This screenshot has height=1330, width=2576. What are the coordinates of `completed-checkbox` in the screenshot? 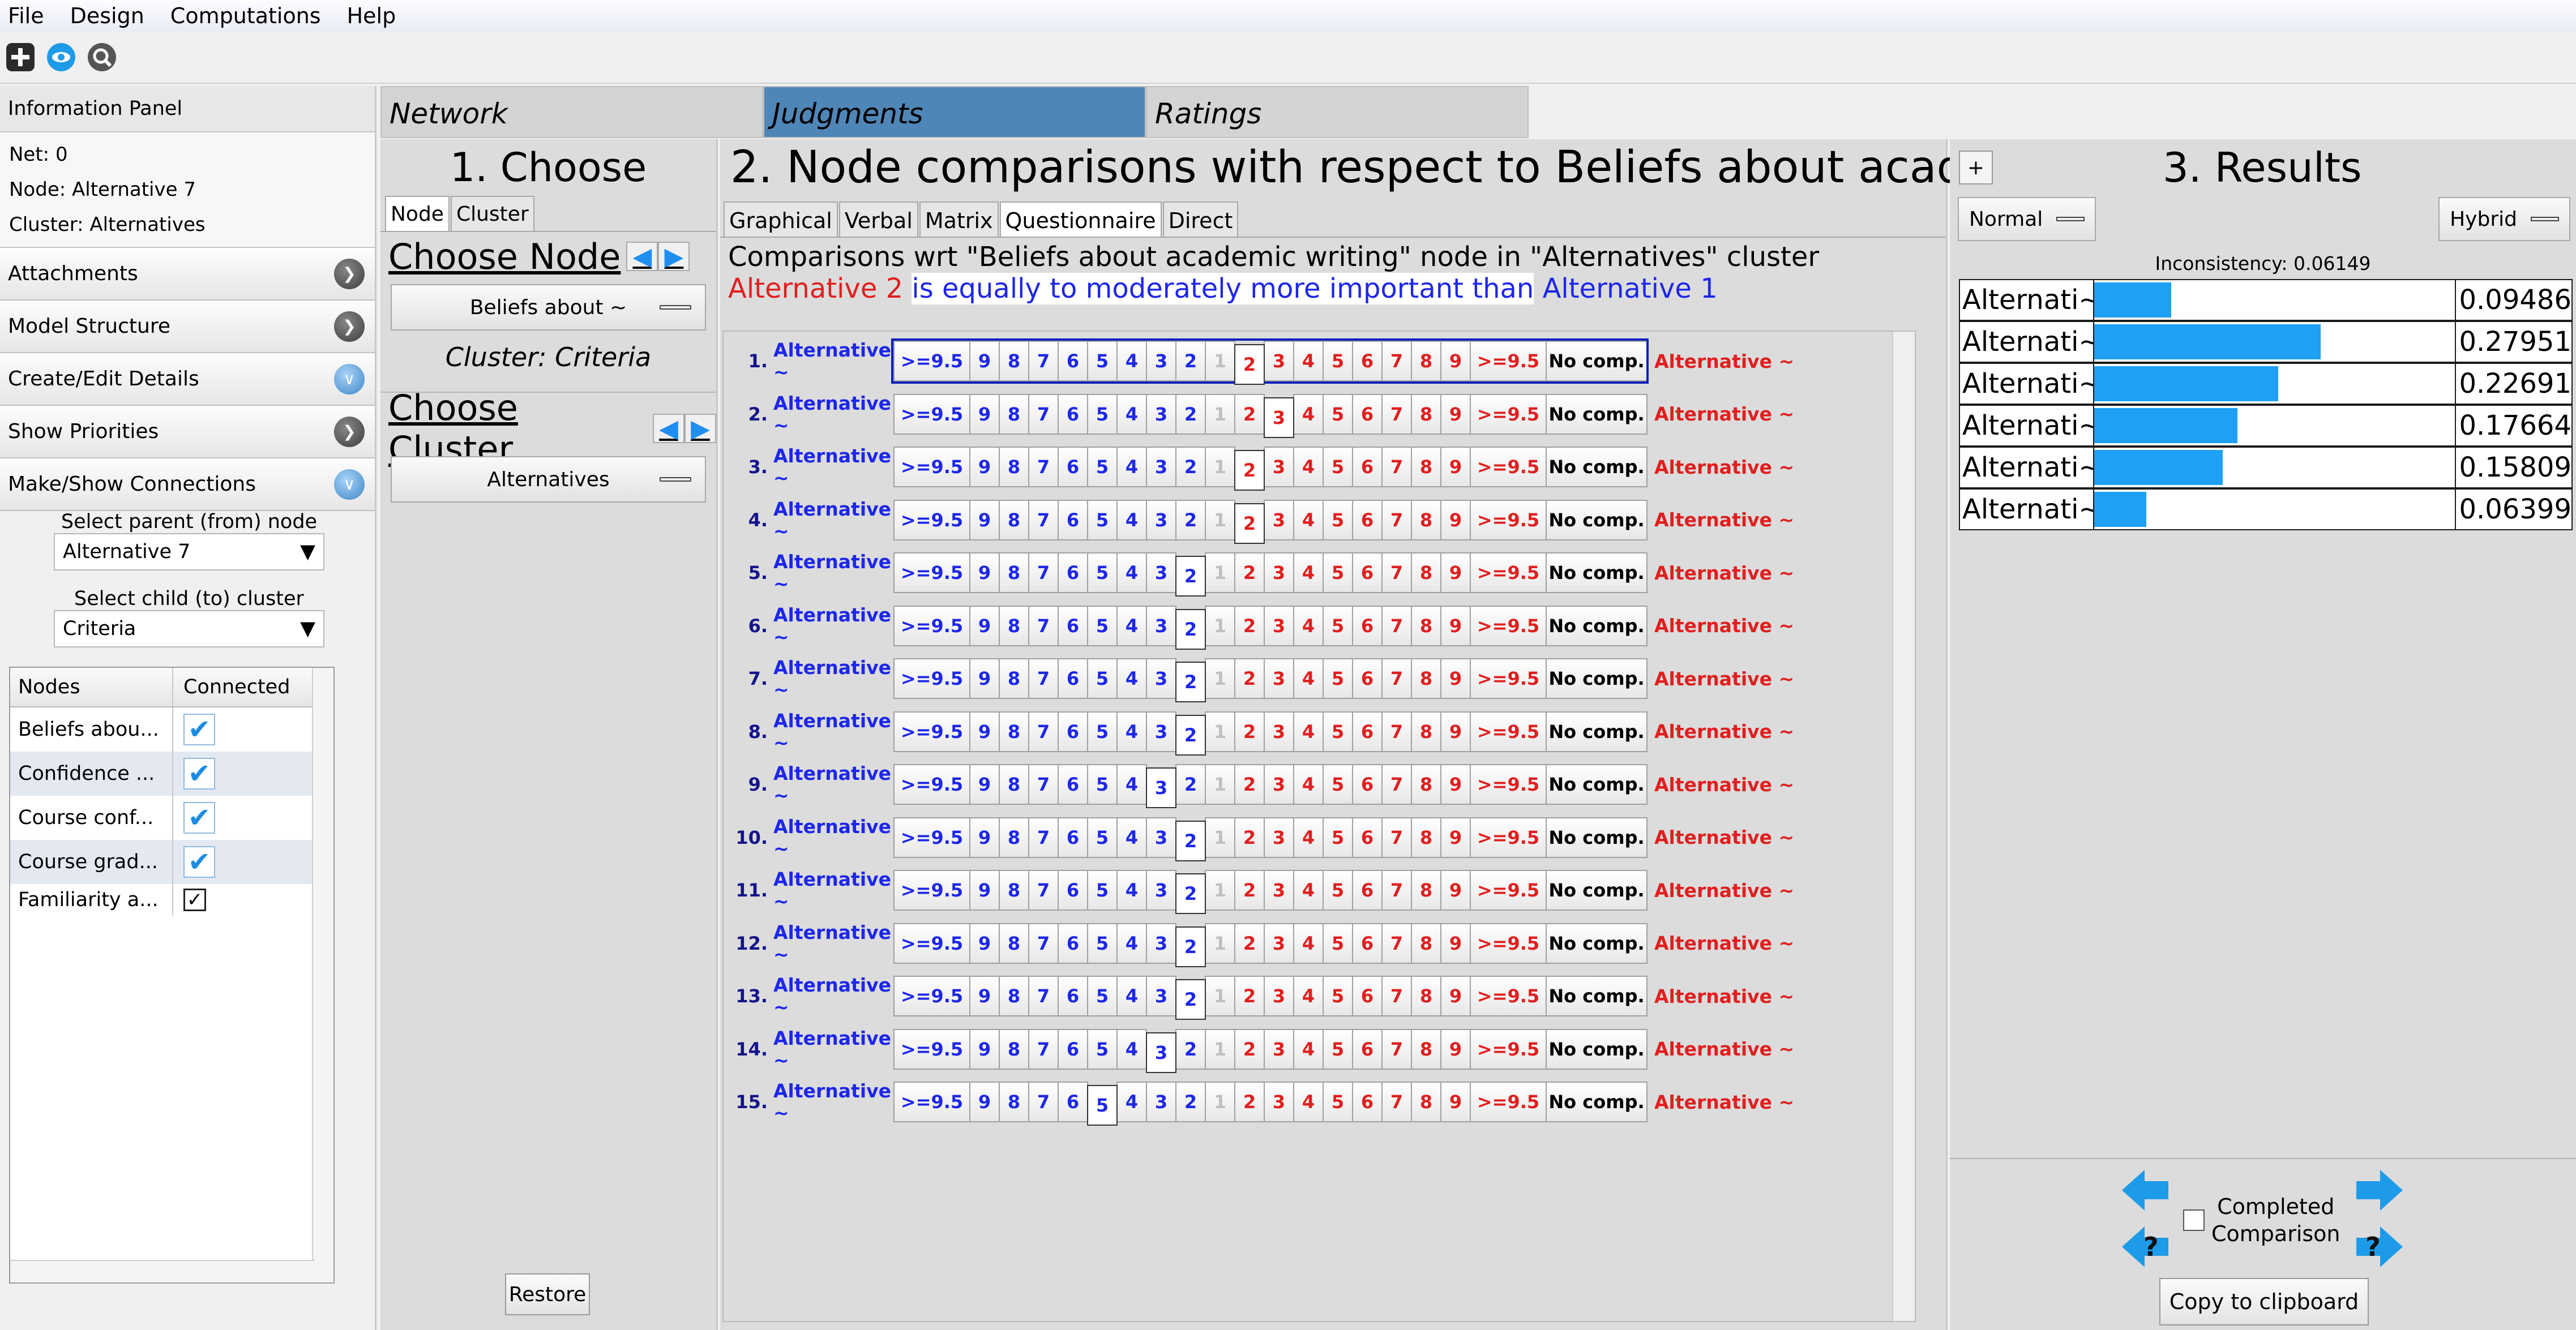 It's located at (2194, 1220).